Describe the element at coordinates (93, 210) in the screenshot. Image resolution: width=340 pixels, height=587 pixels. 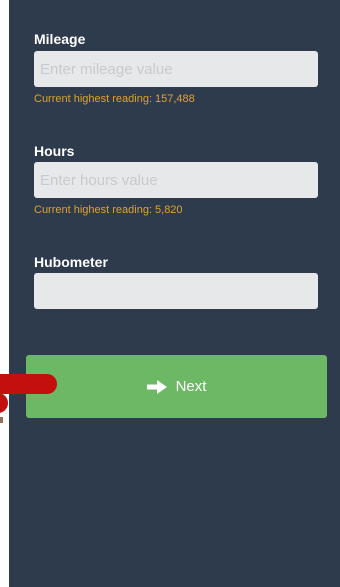
I see `hours-hint-prefix: Current highest reading:` at that location.